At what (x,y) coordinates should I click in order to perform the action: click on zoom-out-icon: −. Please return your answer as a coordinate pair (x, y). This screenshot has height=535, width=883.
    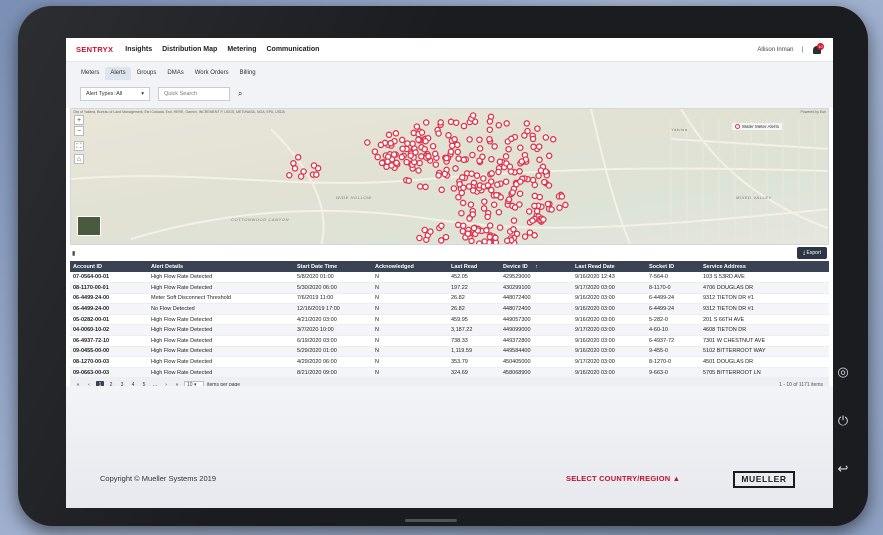
    Looking at the image, I should click on (79, 131).